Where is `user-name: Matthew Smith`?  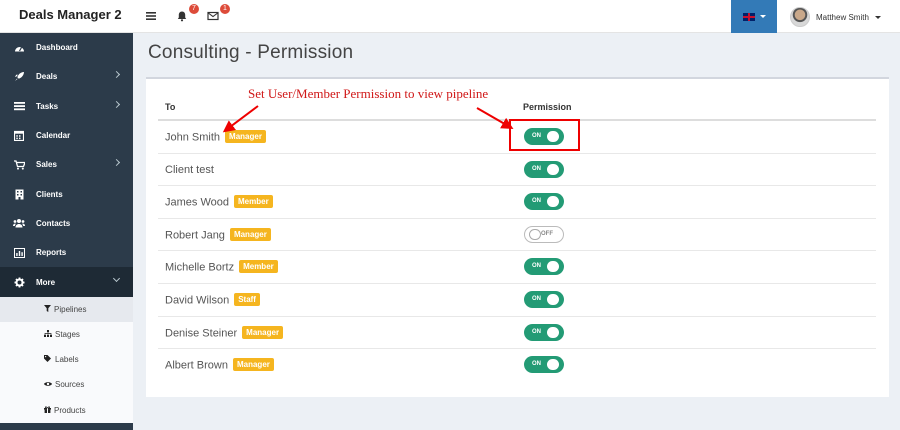
user-name: Matthew Smith is located at coordinates (842, 17).